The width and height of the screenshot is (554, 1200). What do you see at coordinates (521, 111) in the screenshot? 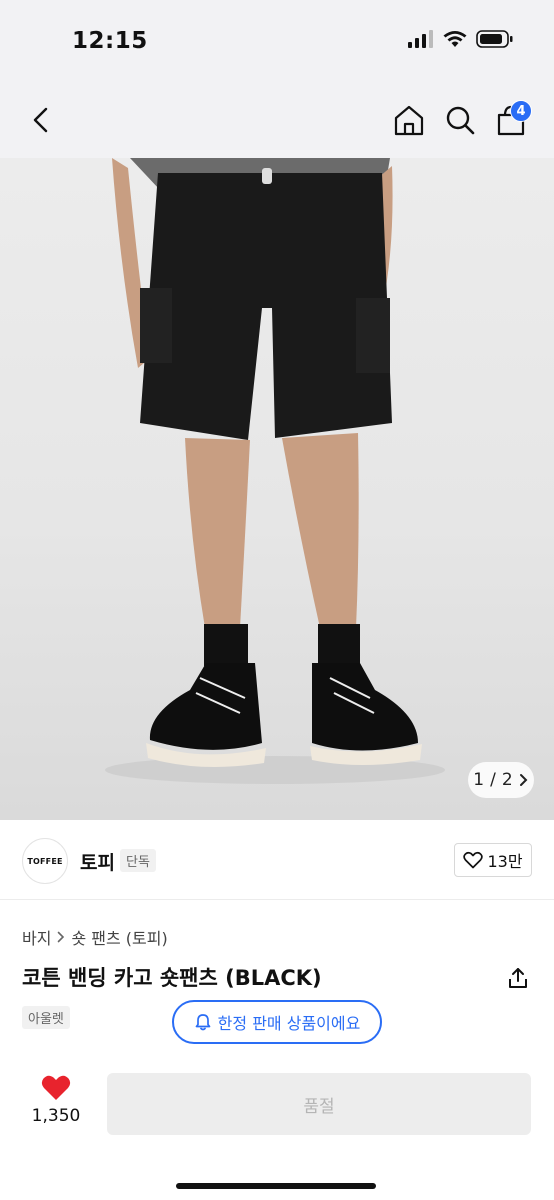
I see `cart-badge: 4` at bounding box center [521, 111].